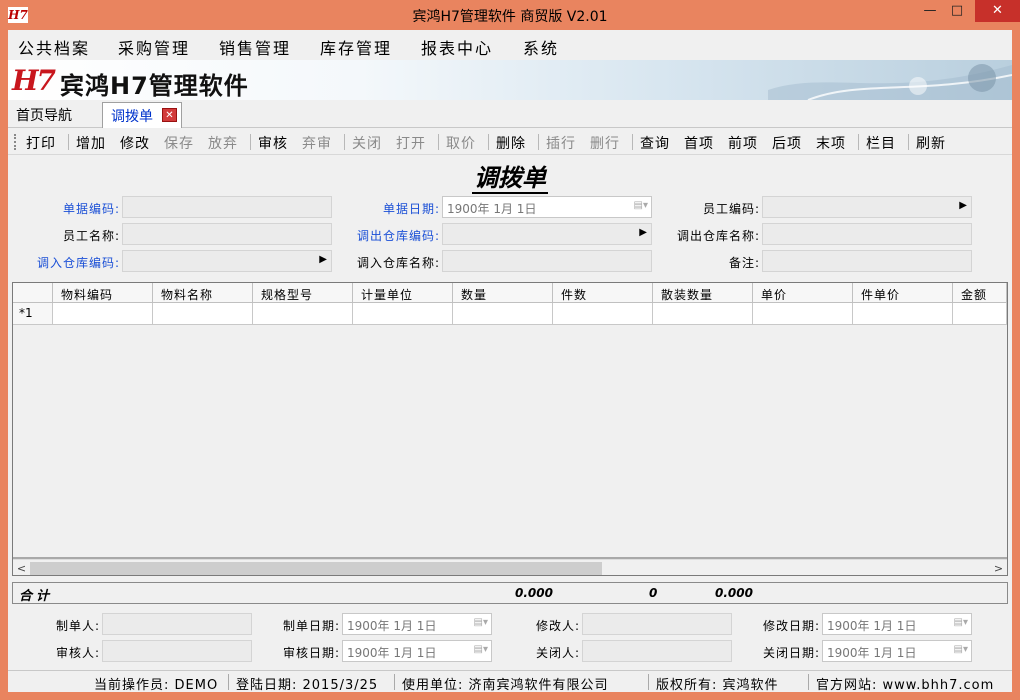 The height and width of the screenshot is (700, 1020). I want to click on minimize-button: —, so click(930, 11).